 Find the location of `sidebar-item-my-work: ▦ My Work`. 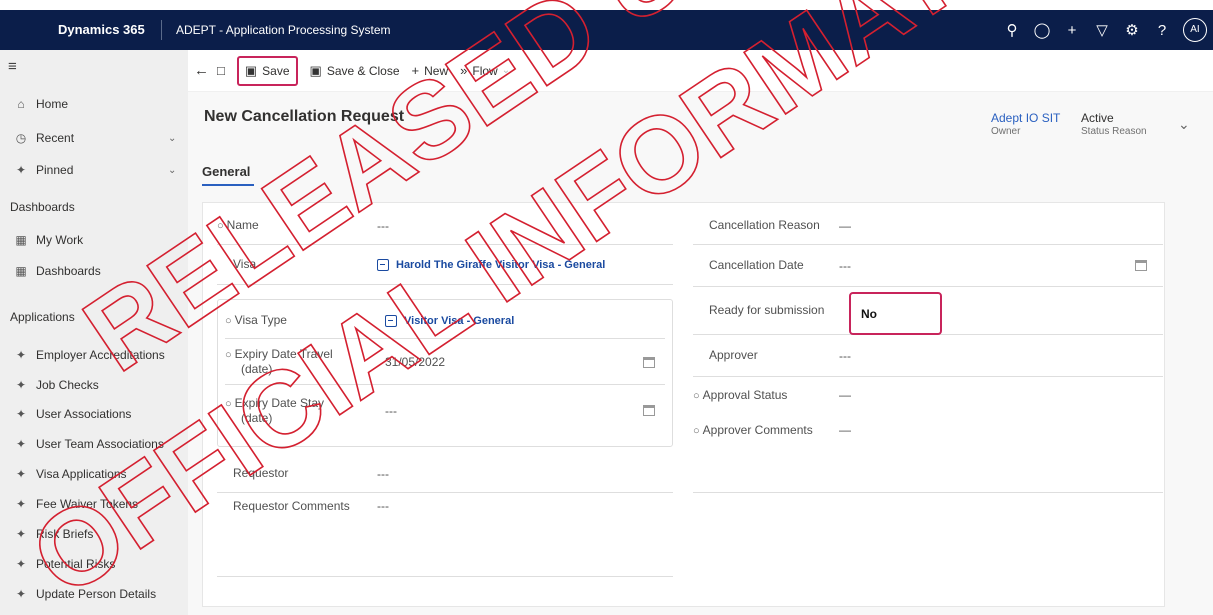

sidebar-item-my-work: ▦ My Work is located at coordinates (94, 240).